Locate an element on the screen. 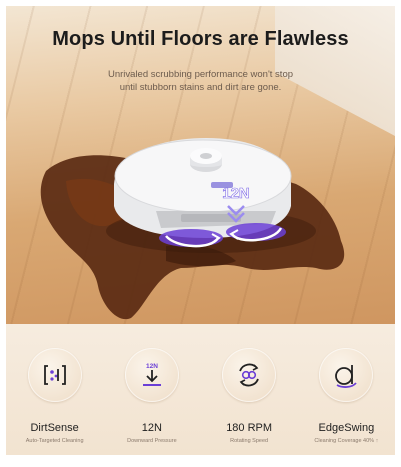 The height and width of the screenshot is (467, 401). feature-description: Auto-Targeted Cleaning is located at coordinates (54, 441).